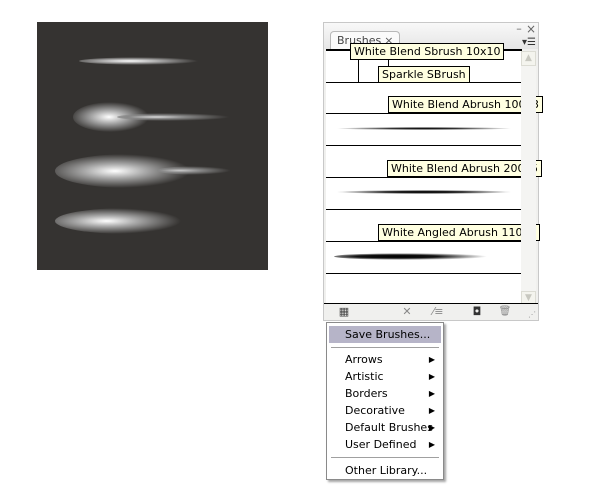 The height and width of the screenshot is (500, 600). I want to click on menu-item-decorative: Decorative ▶, so click(385, 410).